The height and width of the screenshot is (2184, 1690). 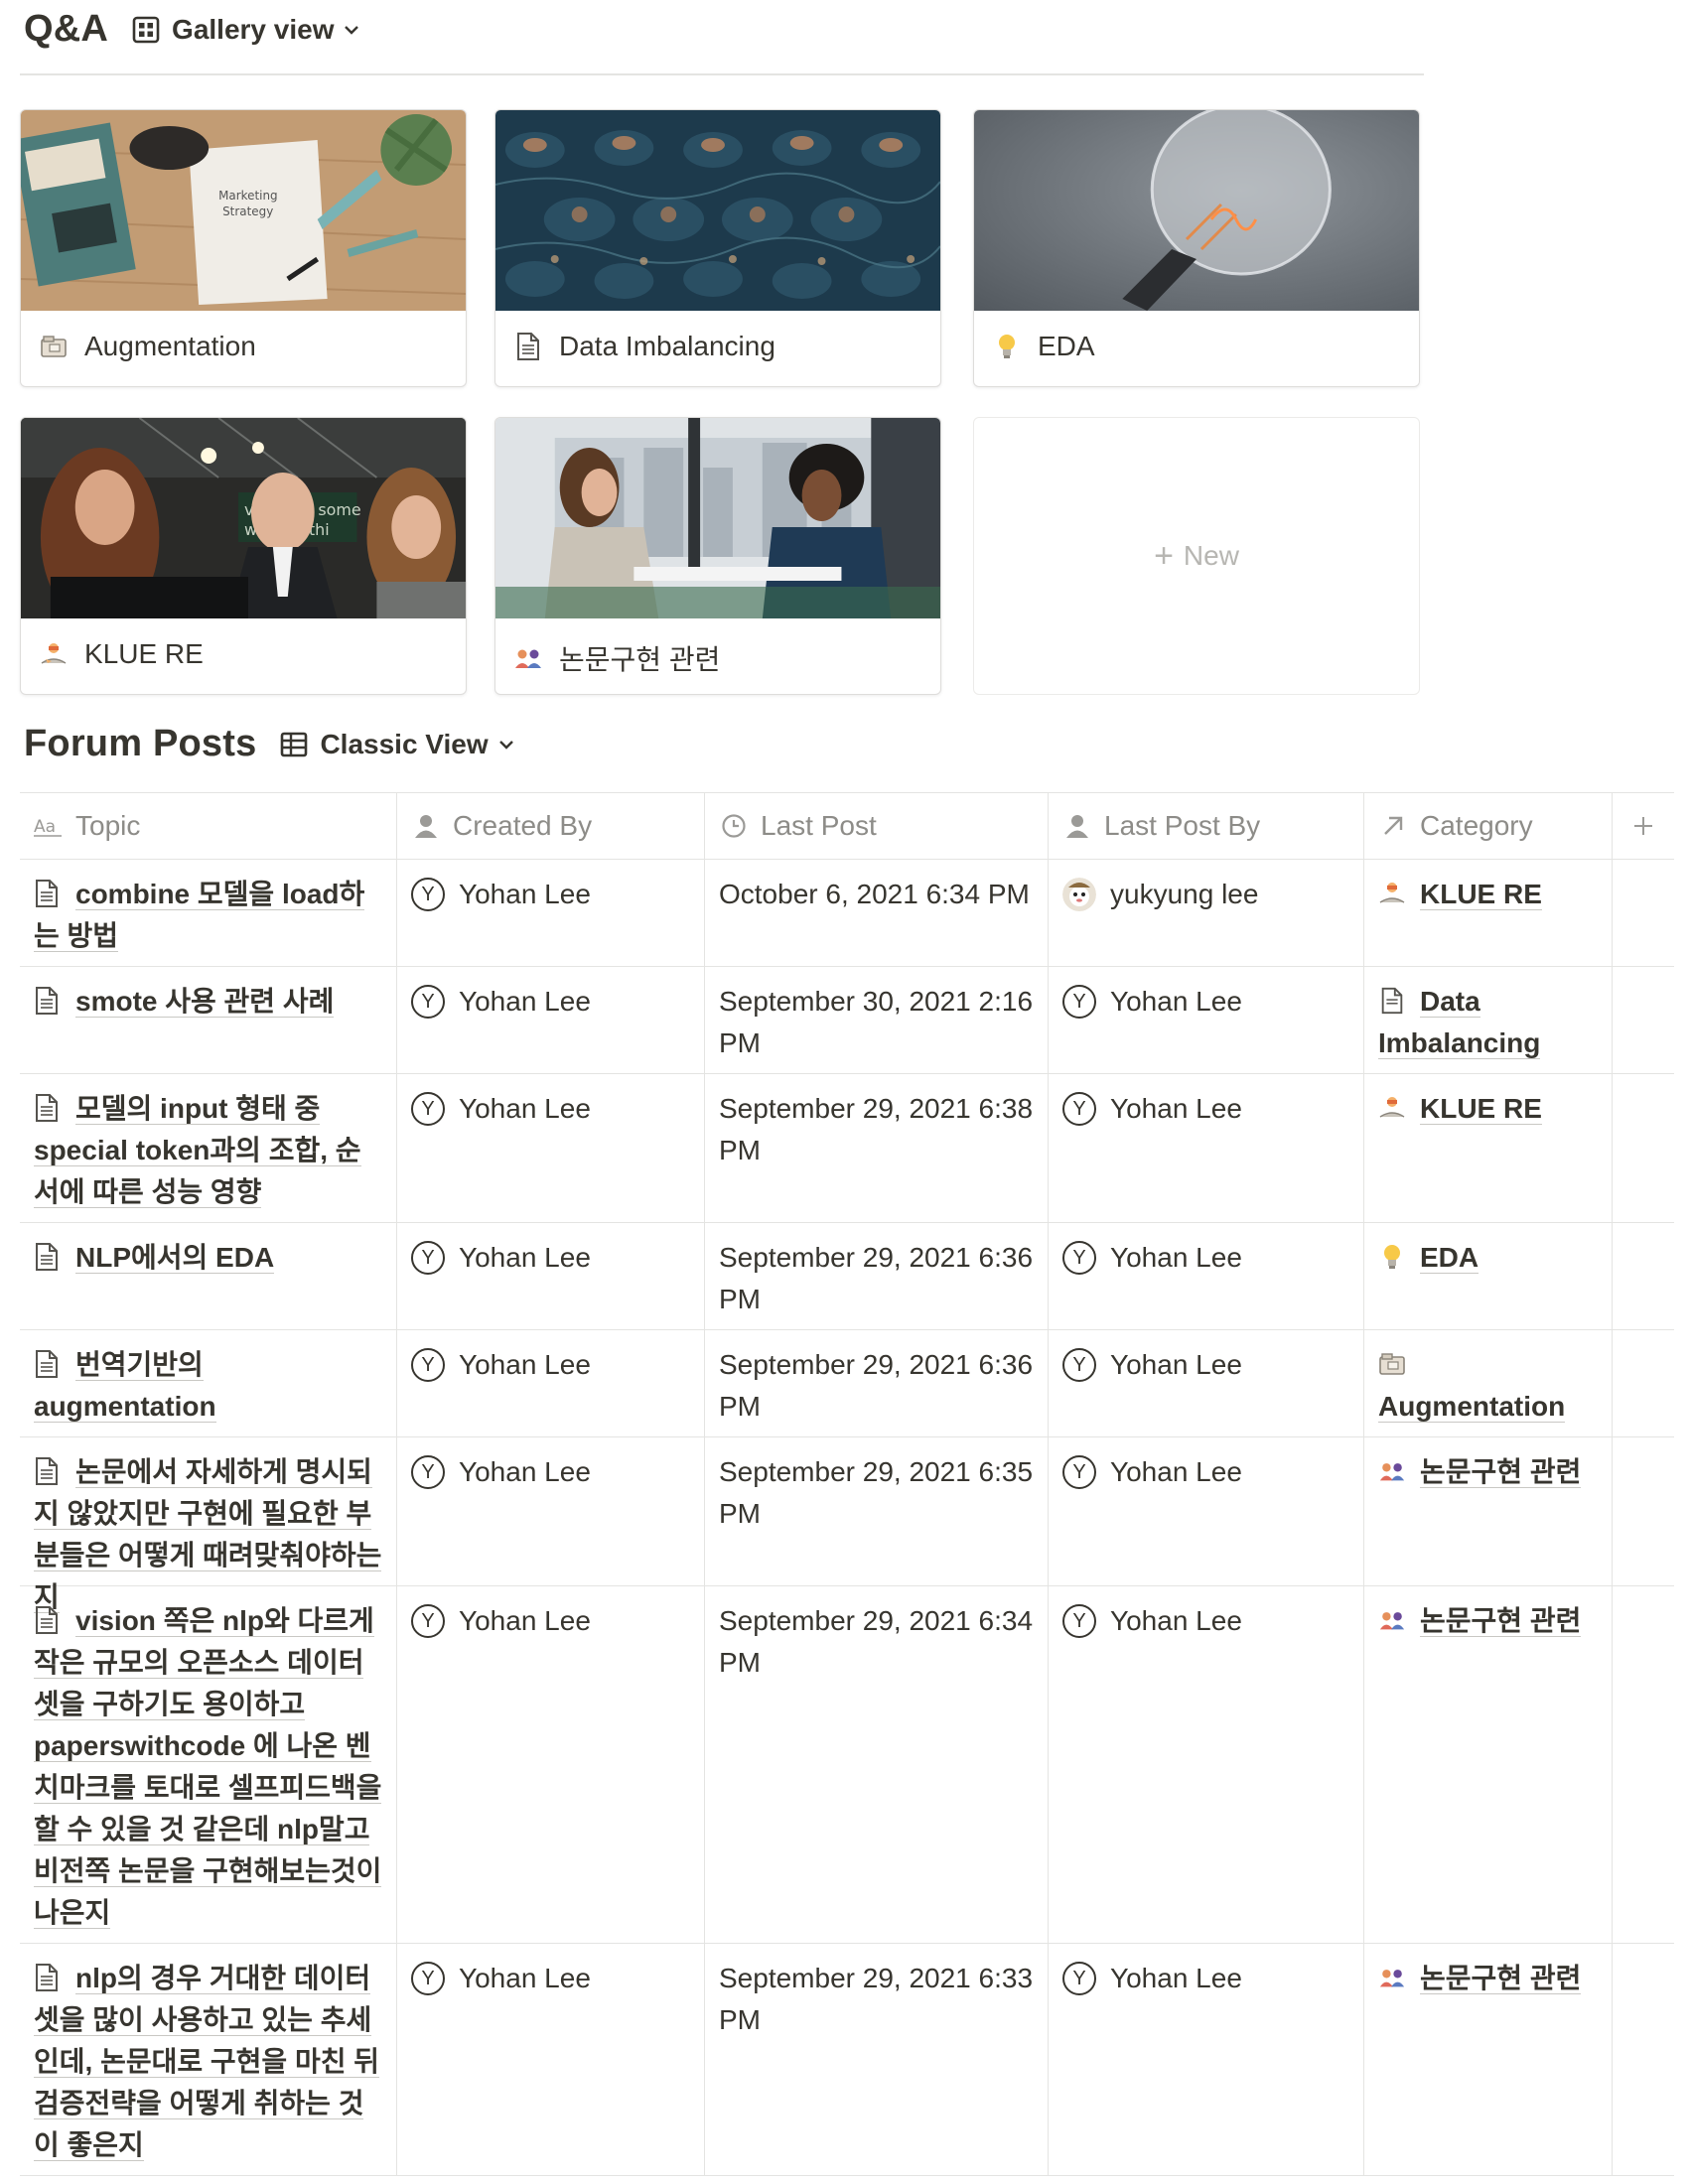 I want to click on column-label: Category, so click(x=1477, y=825).